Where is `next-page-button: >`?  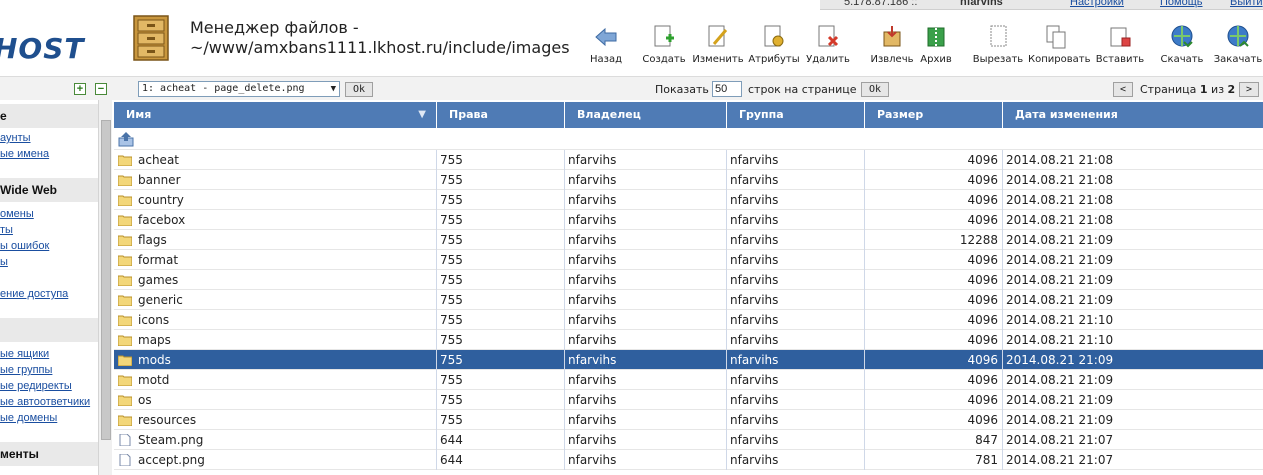
next-page-button: > is located at coordinates (1249, 89).